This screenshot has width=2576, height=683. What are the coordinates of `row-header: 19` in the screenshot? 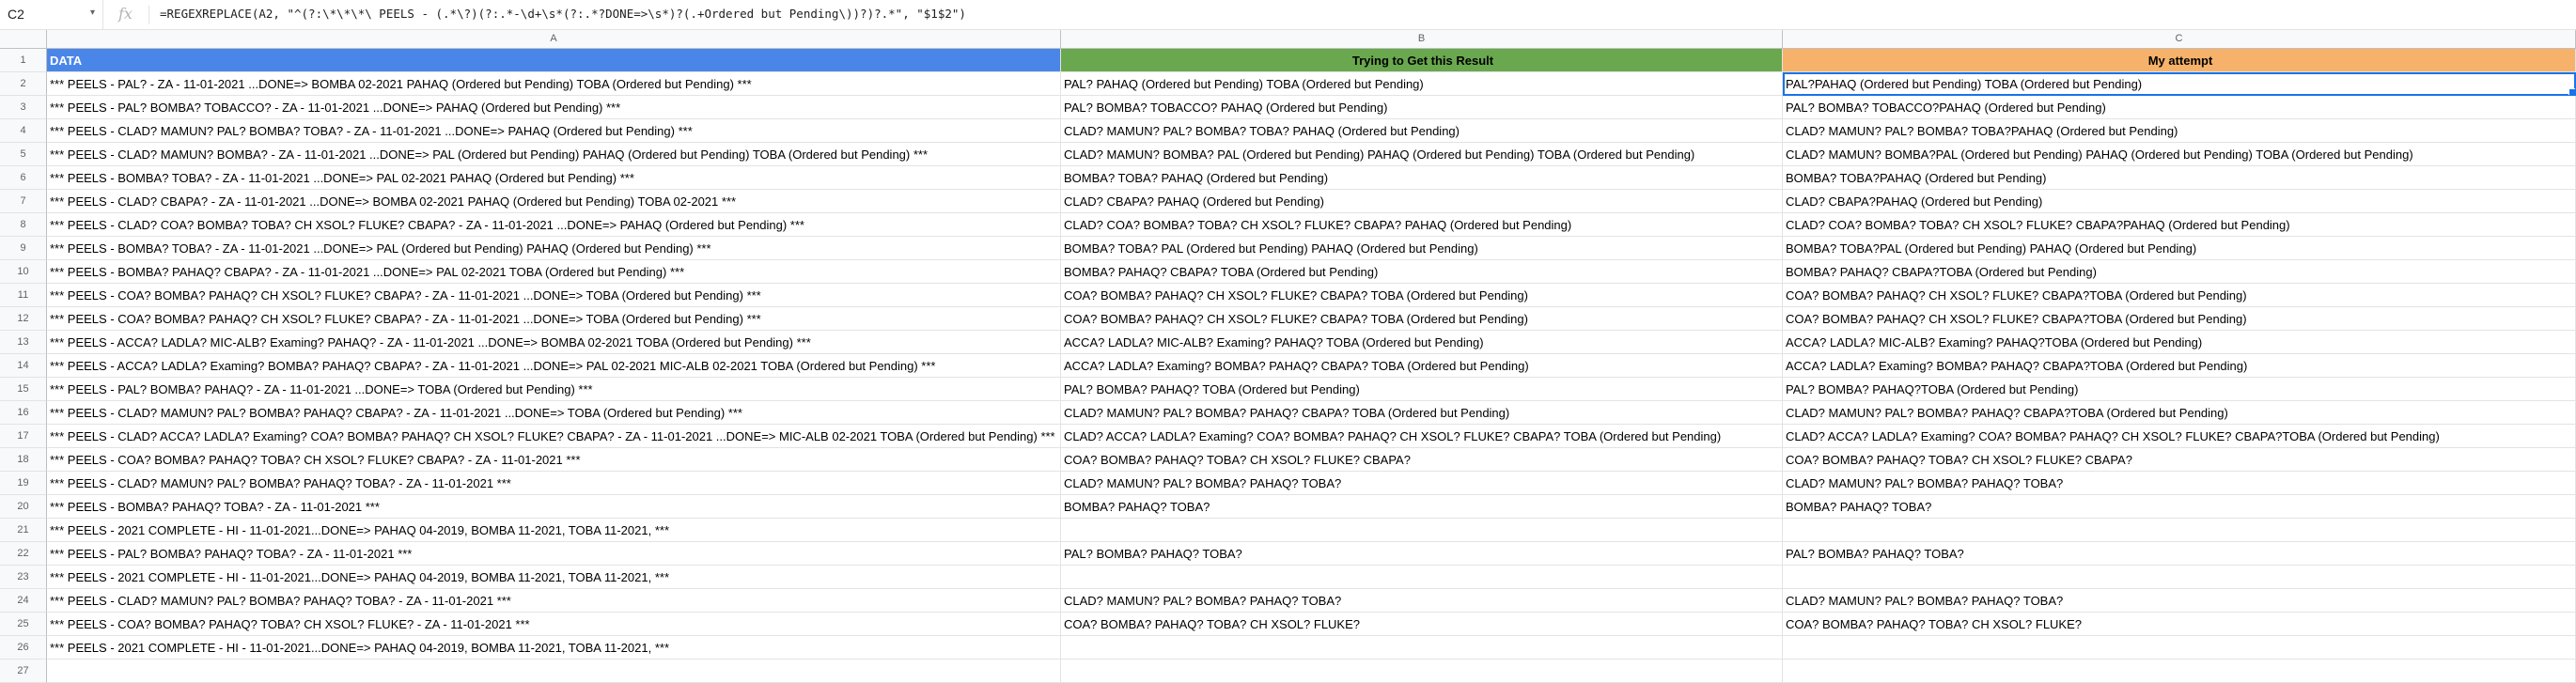 It's located at (24, 483).